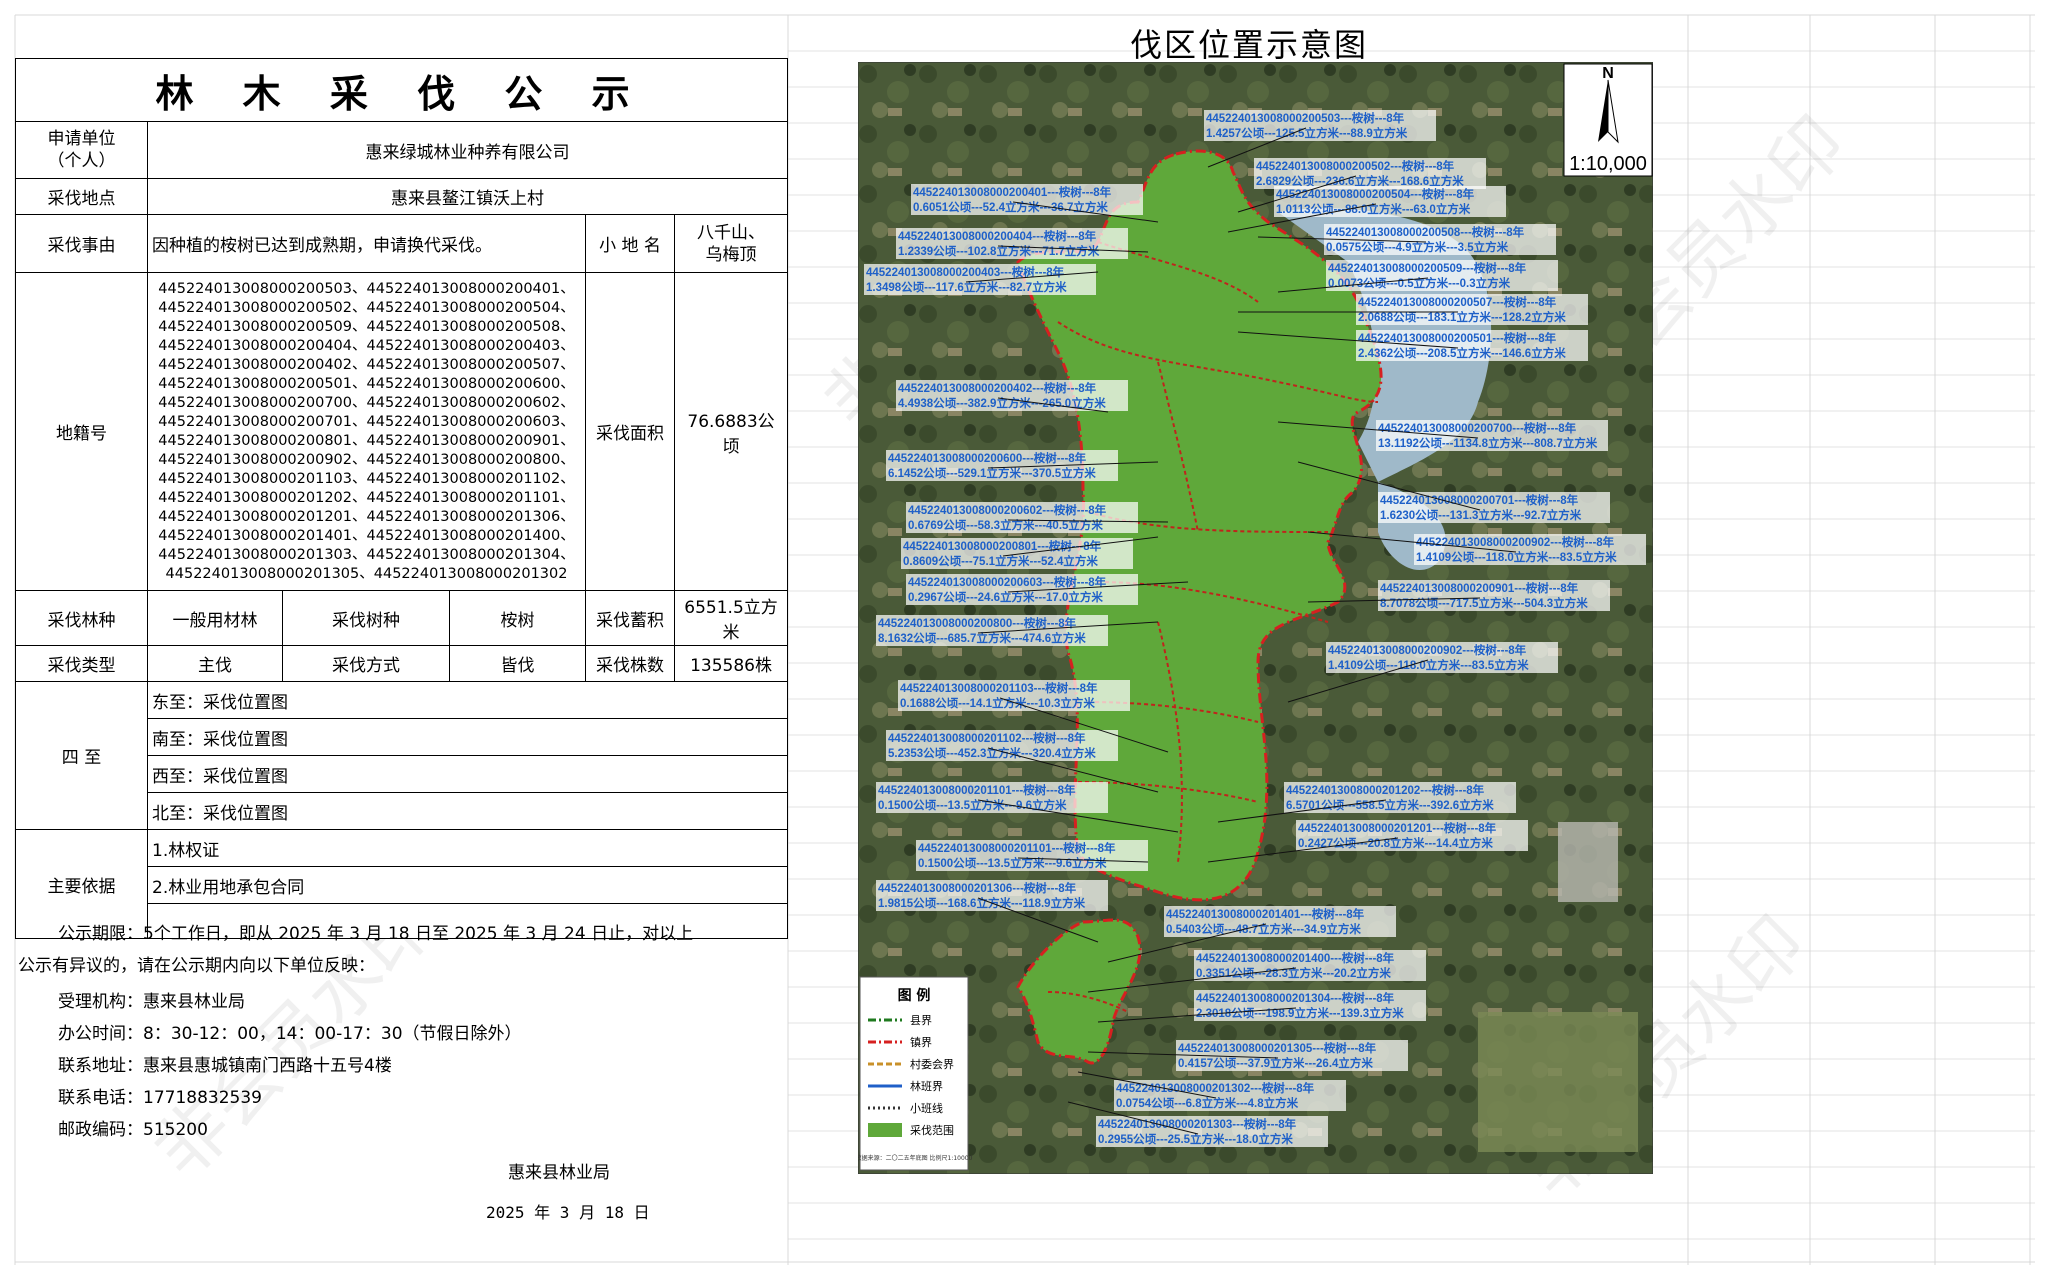 This screenshot has height=1281, width=2045. Describe the element at coordinates (1007, 582) in the screenshot. I see `parcel-label-id: 445224013008000200603---桉树---8年` at that location.